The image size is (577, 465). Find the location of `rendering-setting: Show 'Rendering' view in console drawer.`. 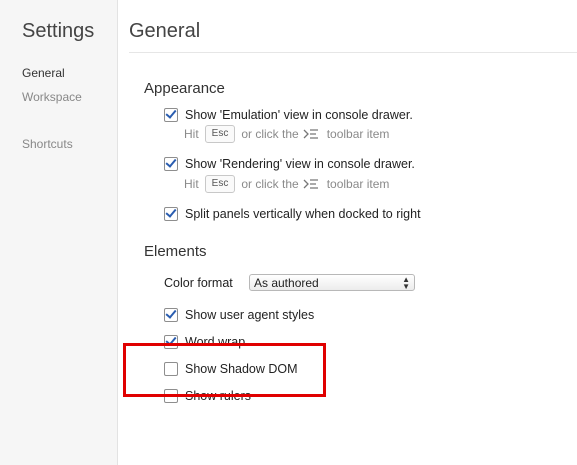

rendering-setting: Show 'Rendering' view in console drawer. is located at coordinates (289, 164).